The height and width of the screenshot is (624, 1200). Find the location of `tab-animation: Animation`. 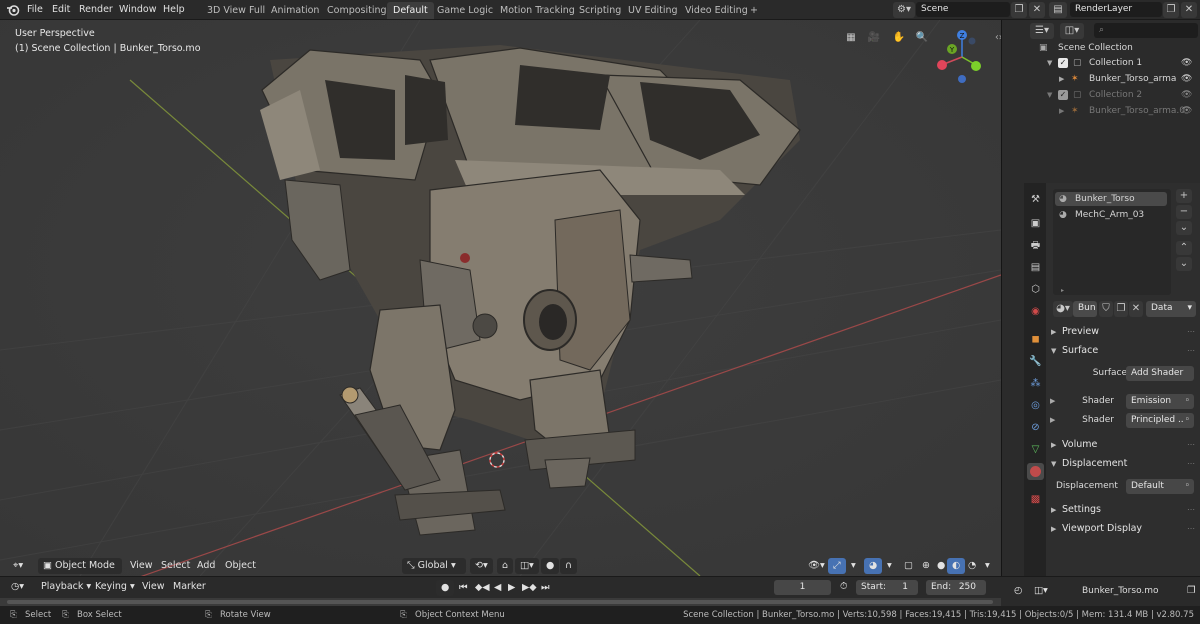

tab-animation: Animation is located at coordinates (295, 10).